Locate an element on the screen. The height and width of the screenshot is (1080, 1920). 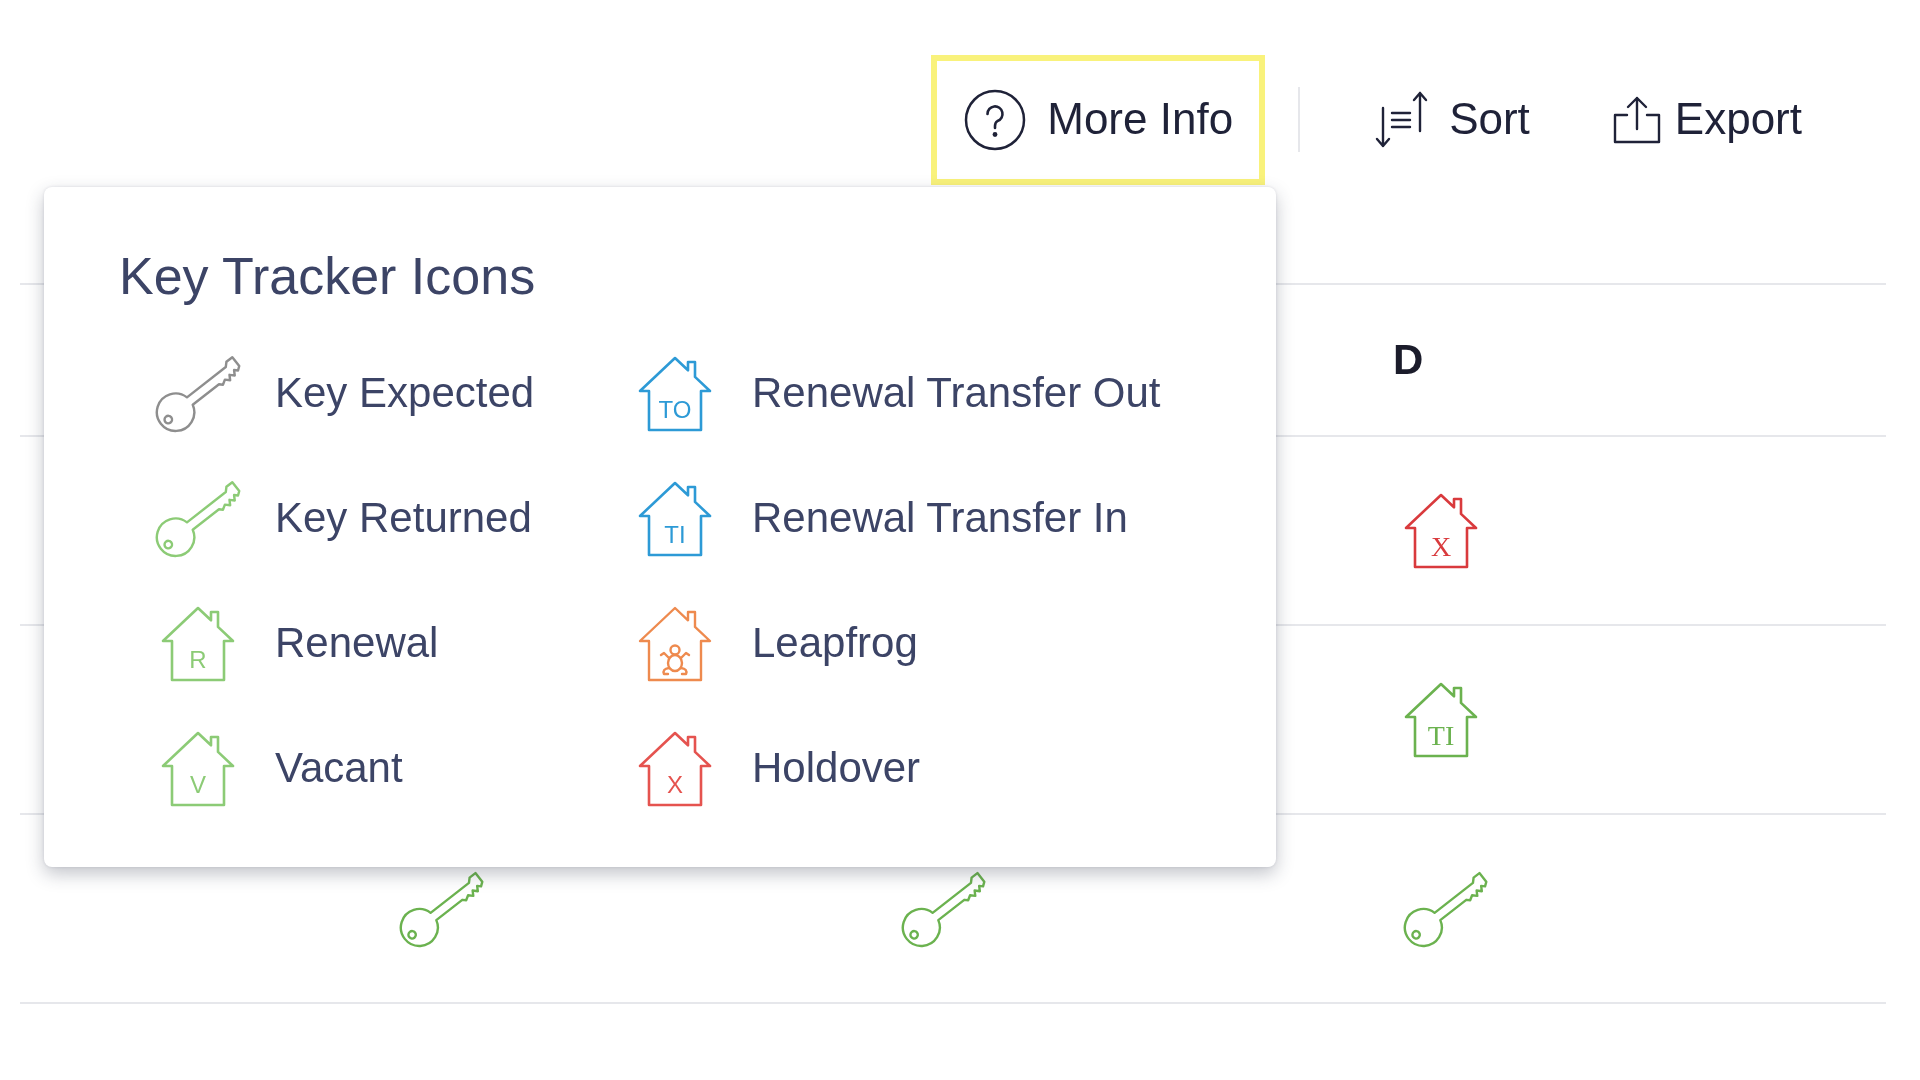
legend-label: Renewal Transfer Out is located at coordinates (957, 393).